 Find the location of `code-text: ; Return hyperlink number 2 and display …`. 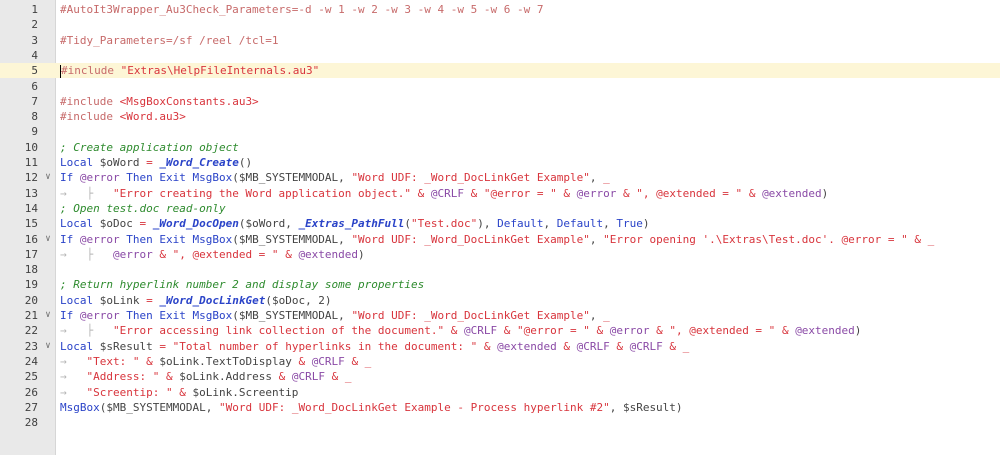

code-text: ; Return hyperlink number 2 and display … is located at coordinates (242, 284).